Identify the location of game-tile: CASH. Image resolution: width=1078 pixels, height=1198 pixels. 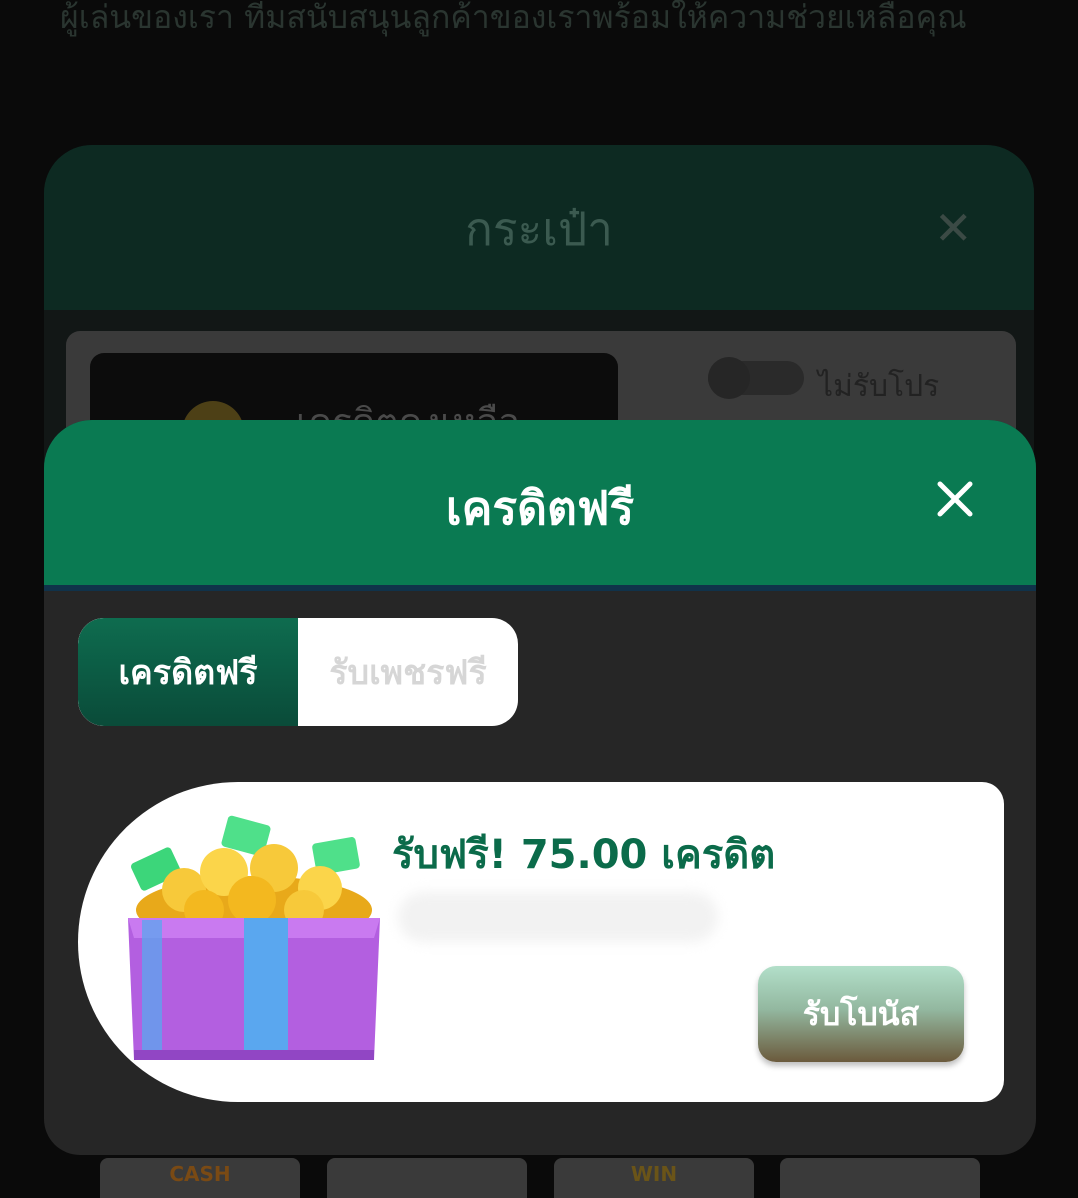
(200, 1178).